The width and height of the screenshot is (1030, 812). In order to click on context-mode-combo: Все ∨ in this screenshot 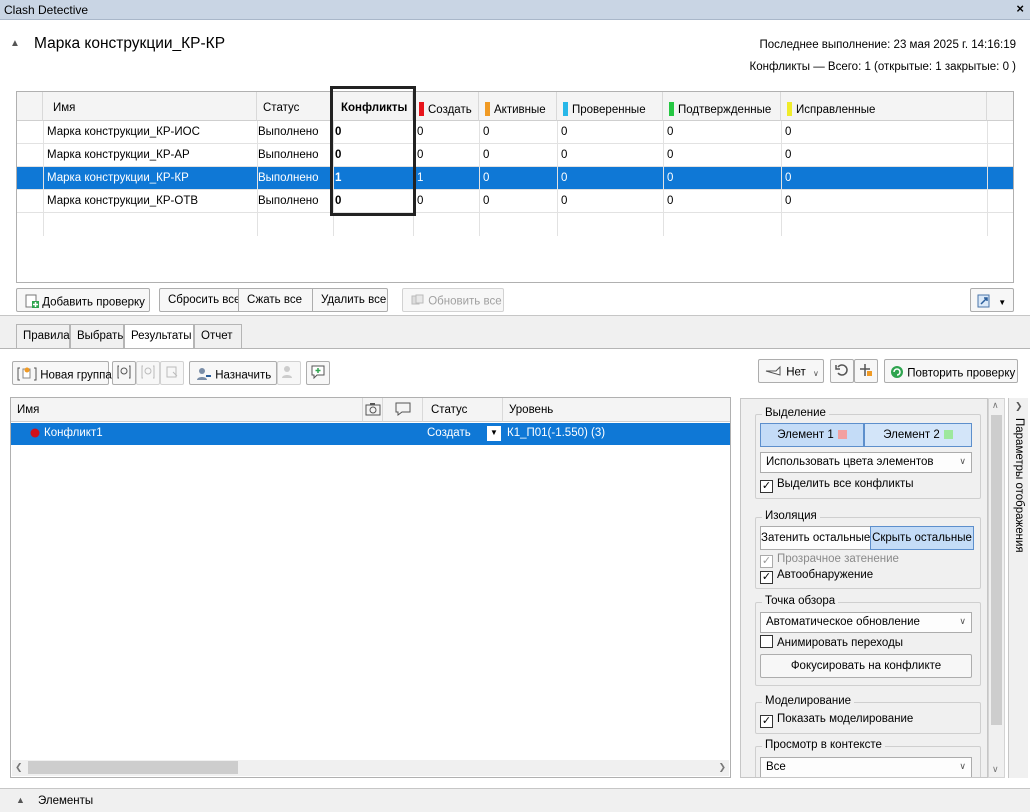, I will do `click(866, 767)`.